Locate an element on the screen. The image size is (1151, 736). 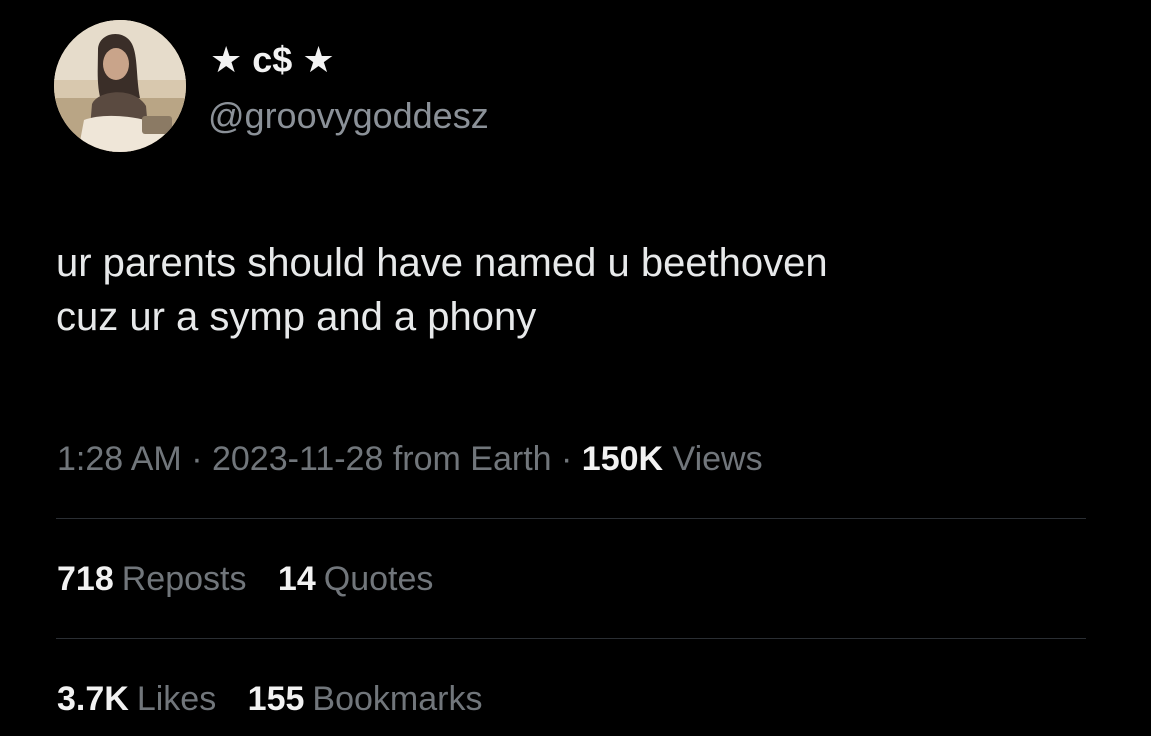
quotes-stat: 14 Quotes is located at coordinates (355, 579).